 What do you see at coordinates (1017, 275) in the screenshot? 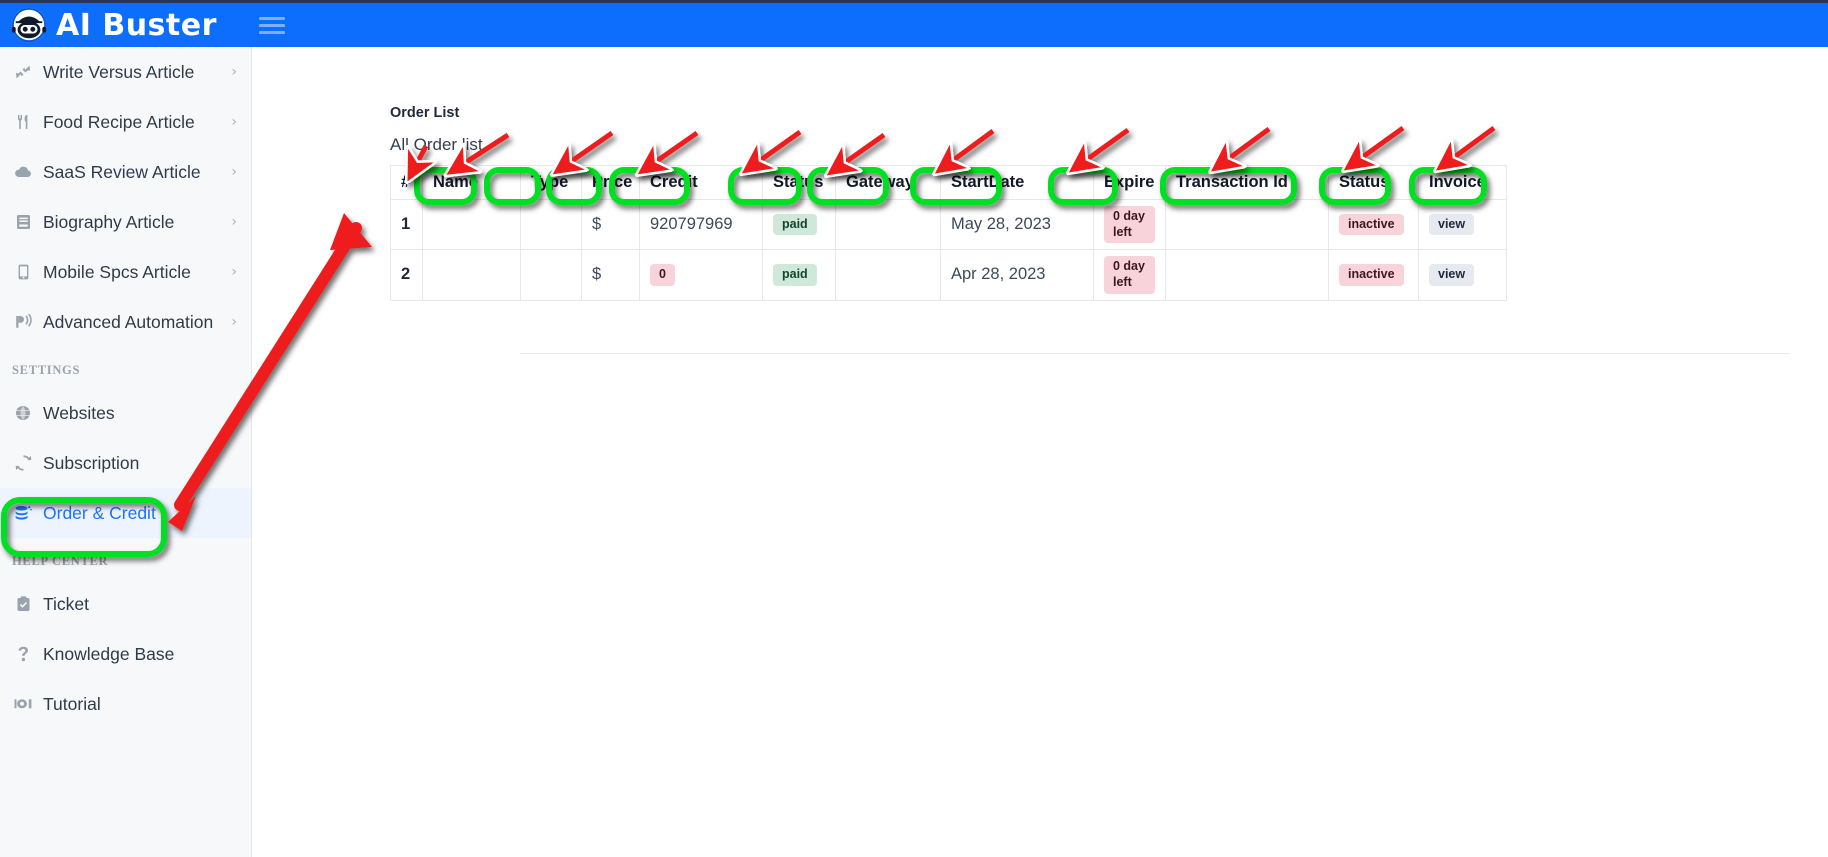
I see `cell-startdate: Apr 28, 2023` at bounding box center [1017, 275].